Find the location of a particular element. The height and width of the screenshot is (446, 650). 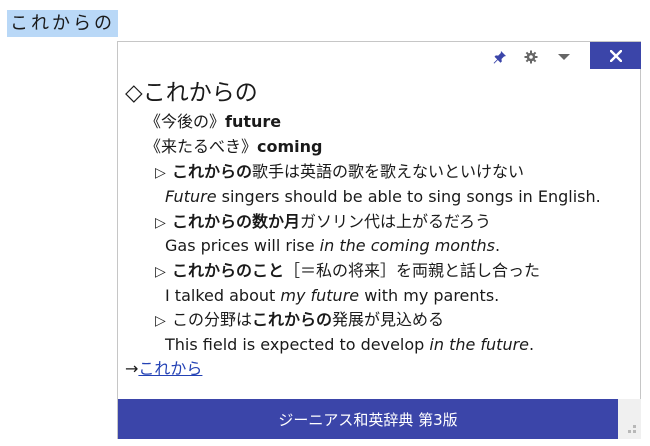

cross-reference: →これから is located at coordinates (163, 369).